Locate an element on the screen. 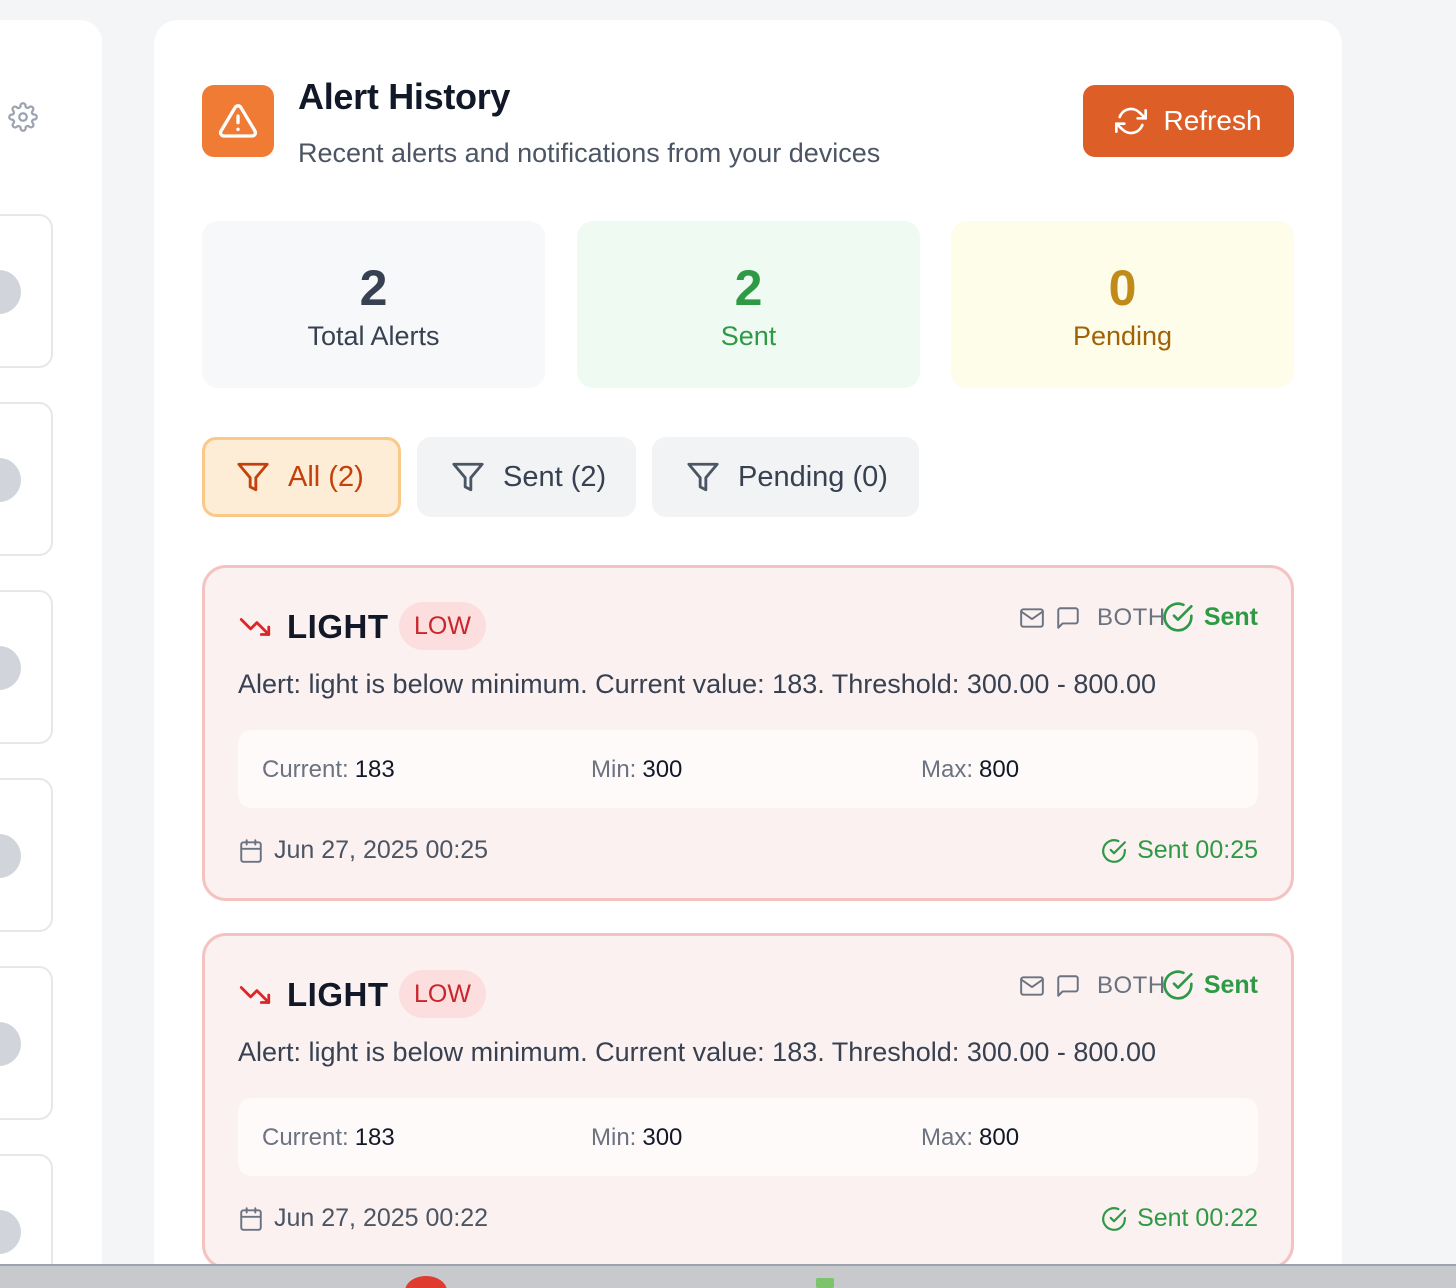 The image size is (1456, 1288). filter-sent-button: Sent (2) is located at coordinates (526, 477).